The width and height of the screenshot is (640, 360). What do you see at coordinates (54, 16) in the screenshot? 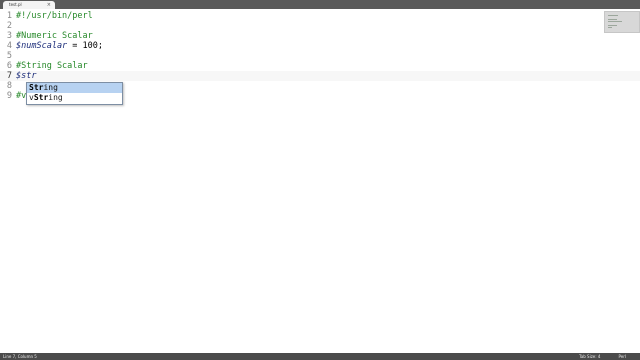
I see `code-line-1: #!/usr/bin/perl` at bounding box center [54, 16].